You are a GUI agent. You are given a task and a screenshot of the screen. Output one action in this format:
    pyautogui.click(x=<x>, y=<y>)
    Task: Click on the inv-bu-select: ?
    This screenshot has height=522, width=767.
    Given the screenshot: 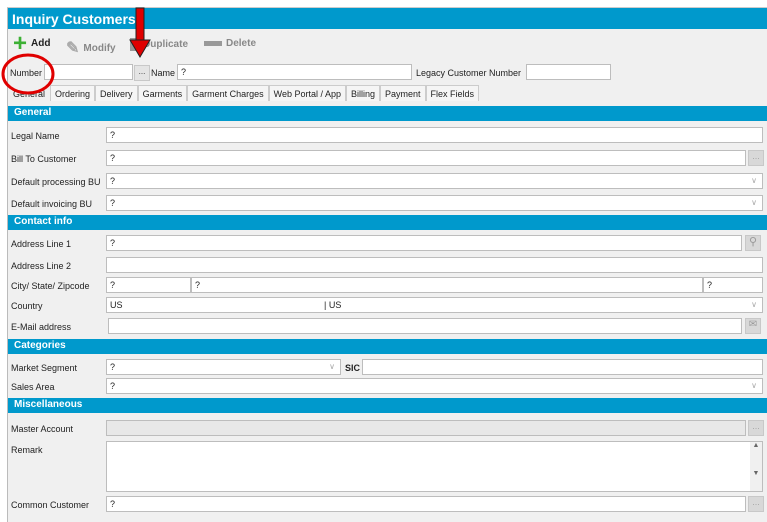 What is the action you would take?
    pyautogui.click(x=434, y=203)
    